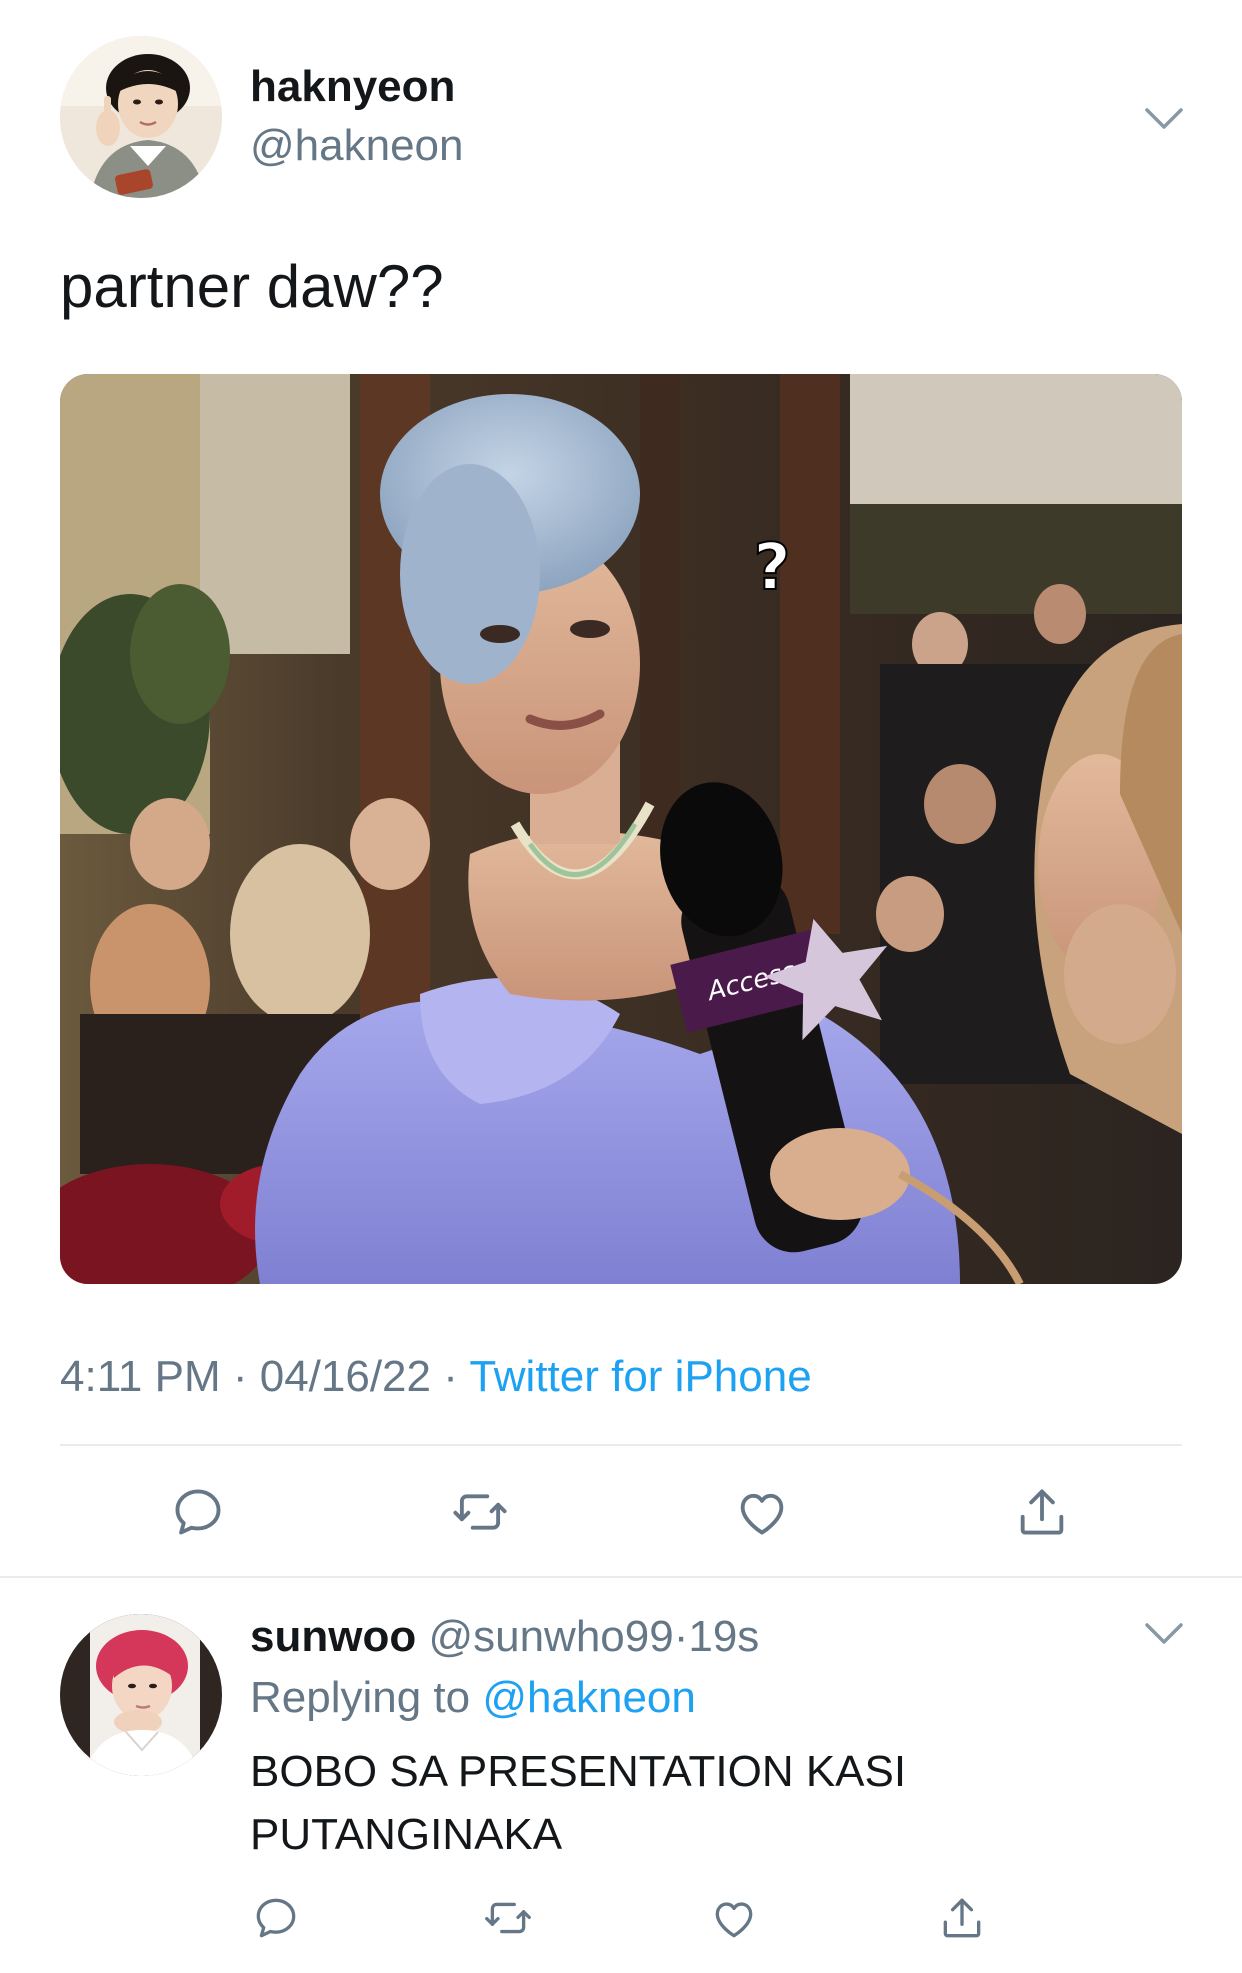 Image resolution: width=1242 pixels, height=1973 pixels. I want to click on tweet-source-link: Twitter for iPhone, so click(640, 1376).